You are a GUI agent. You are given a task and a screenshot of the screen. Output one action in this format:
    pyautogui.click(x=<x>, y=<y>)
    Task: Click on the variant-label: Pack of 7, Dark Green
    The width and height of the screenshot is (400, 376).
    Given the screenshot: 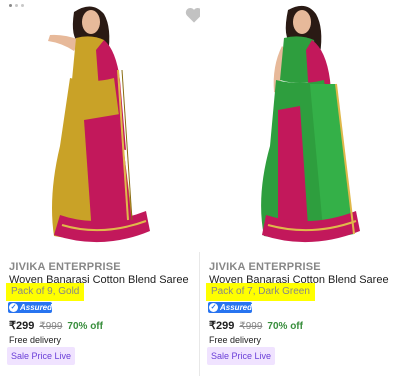 What is the action you would take?
    pyautogui.click(x=260, y=292)
    